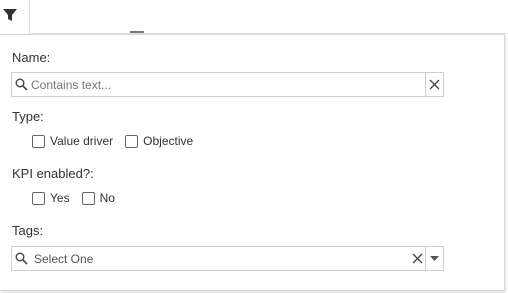  Describe the element at coordinates (227, 258) in the screenshot. I see `tags-select: Select One` at that location.